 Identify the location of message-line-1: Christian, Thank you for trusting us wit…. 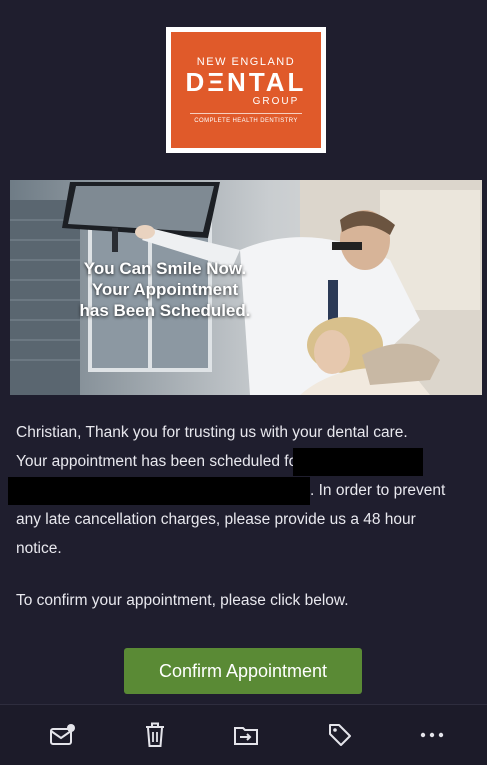
(212, 432).